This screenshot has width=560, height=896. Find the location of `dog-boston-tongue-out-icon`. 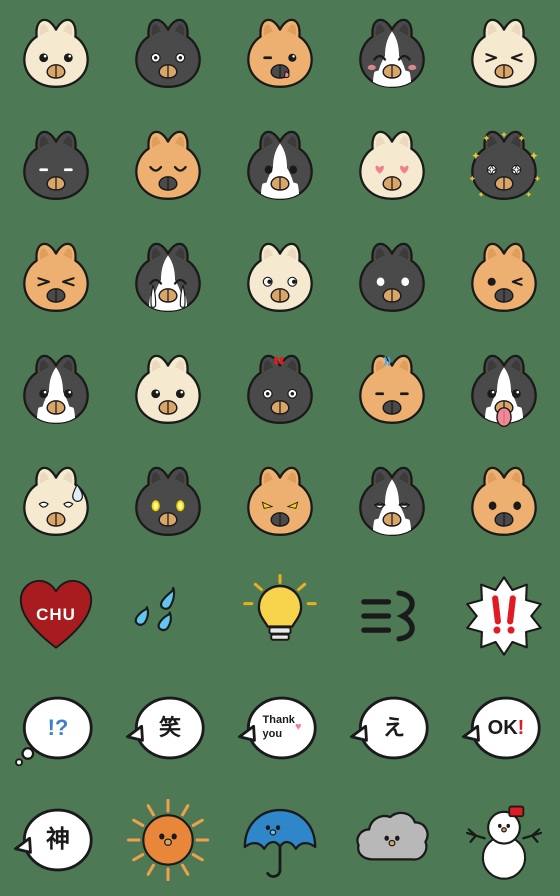

dog-boston-tongue-out-icon is located at coordinates (504, 392).